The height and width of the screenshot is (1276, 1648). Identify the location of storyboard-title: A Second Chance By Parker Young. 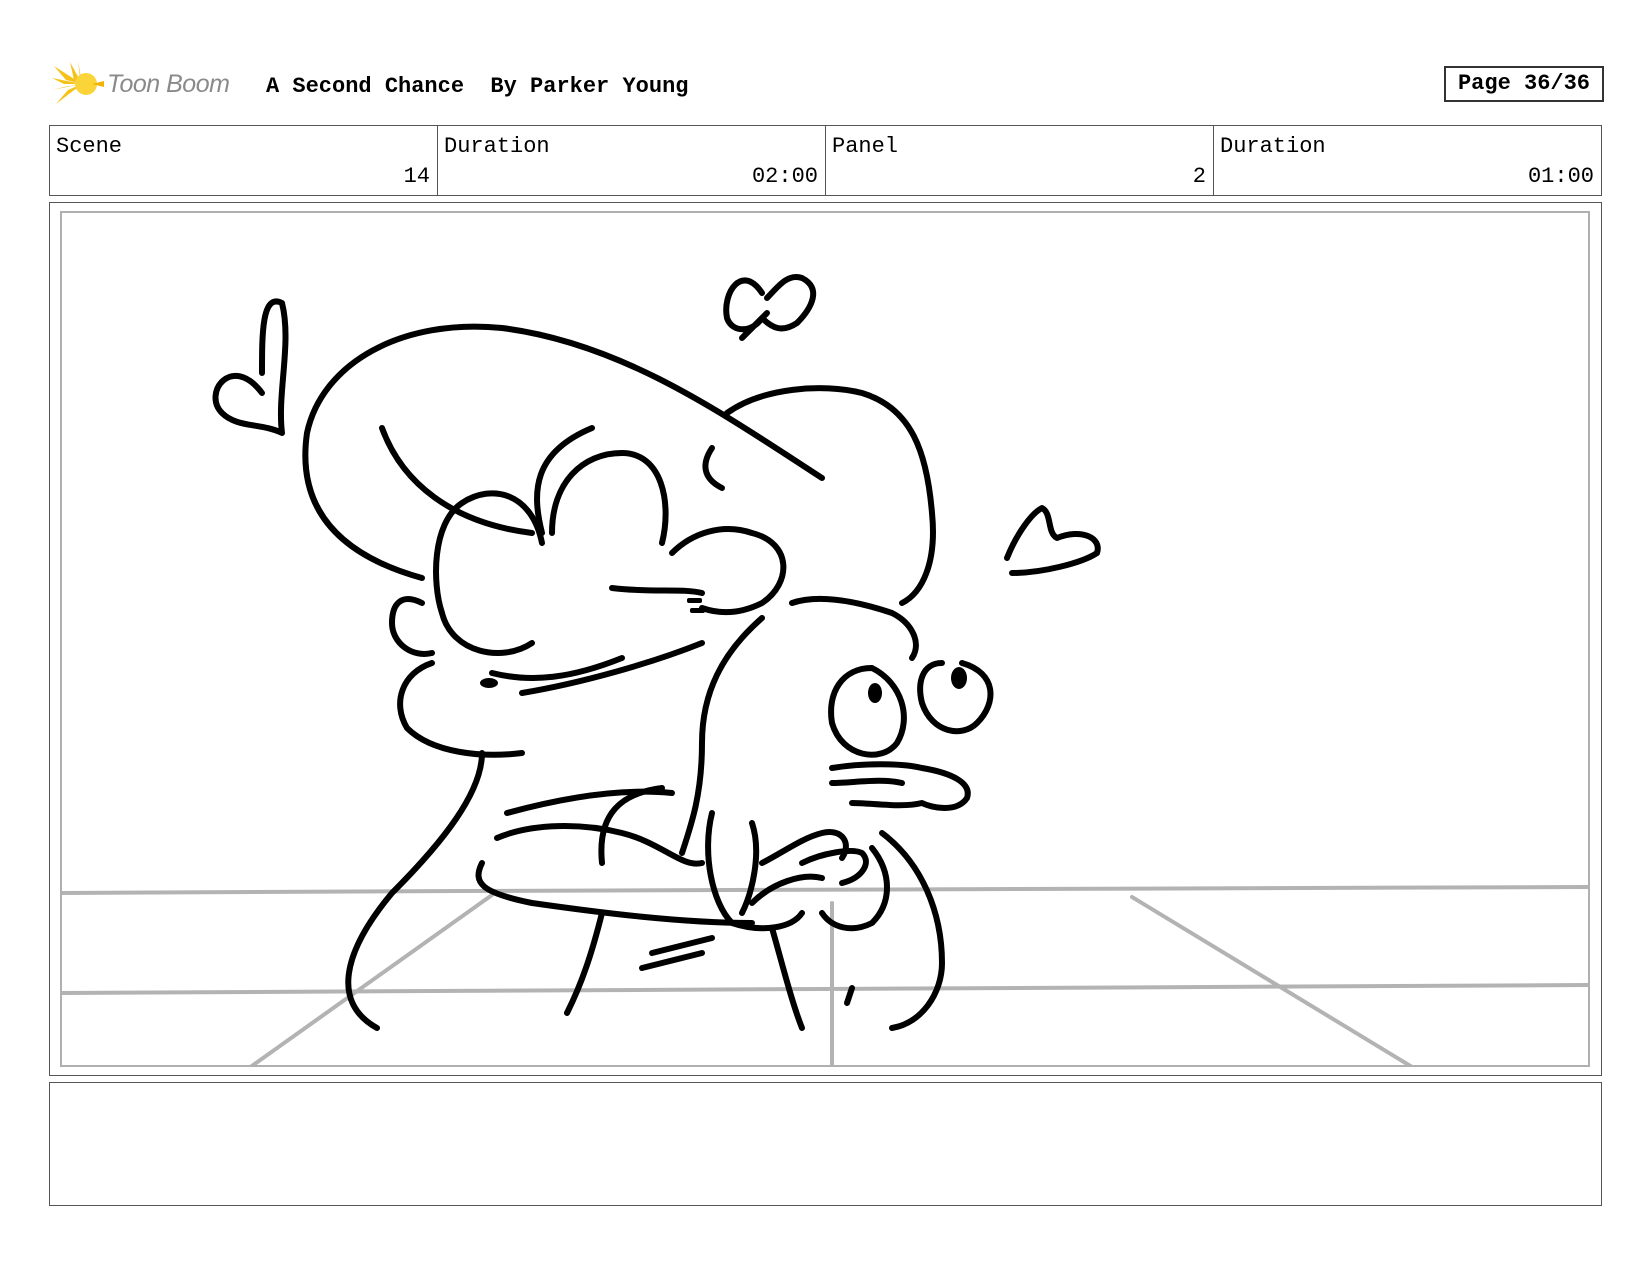
(477, 86).